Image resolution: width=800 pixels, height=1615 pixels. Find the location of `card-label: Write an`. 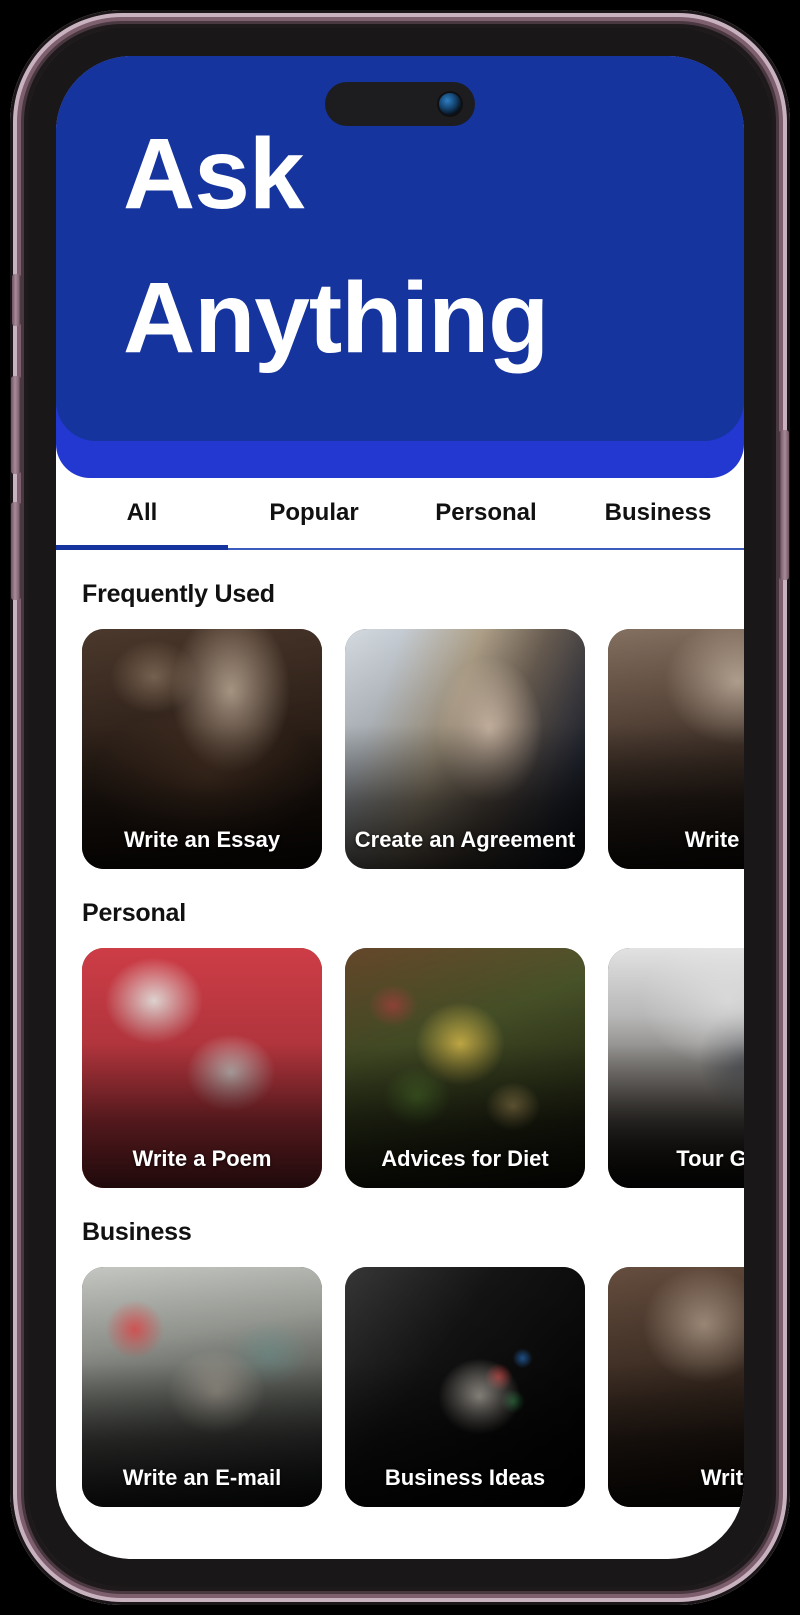

card-label: Write an is located at coordinates (714, 840).